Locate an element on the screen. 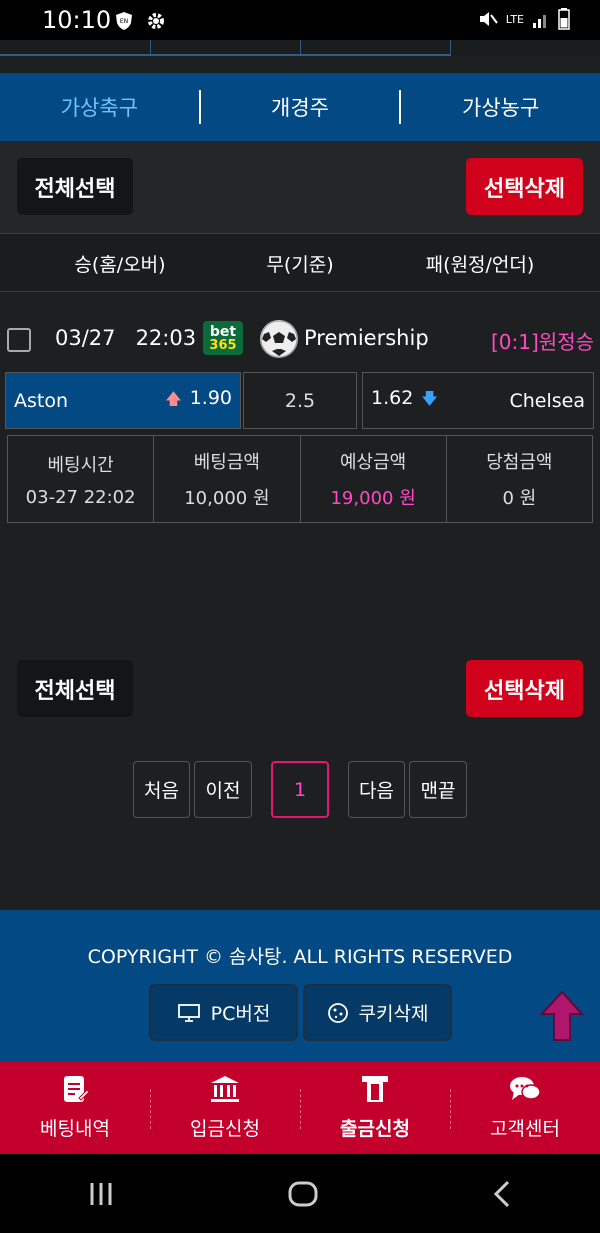  pager-prev-button: 이전 is located at coordinates (223, 789).